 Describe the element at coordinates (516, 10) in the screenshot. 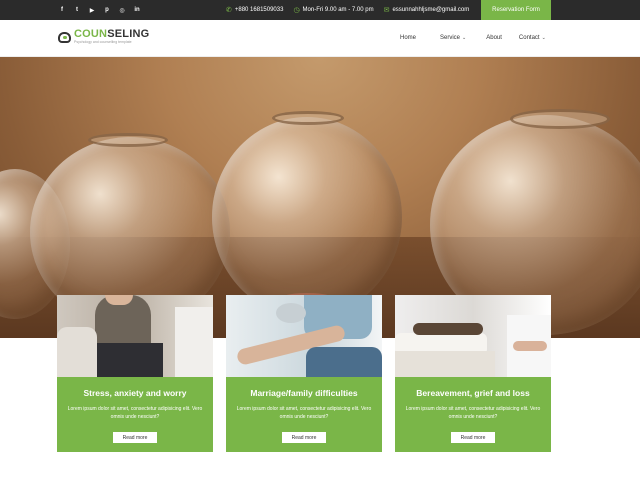

I see `reservation-form-button: Reservation Form` at that location.